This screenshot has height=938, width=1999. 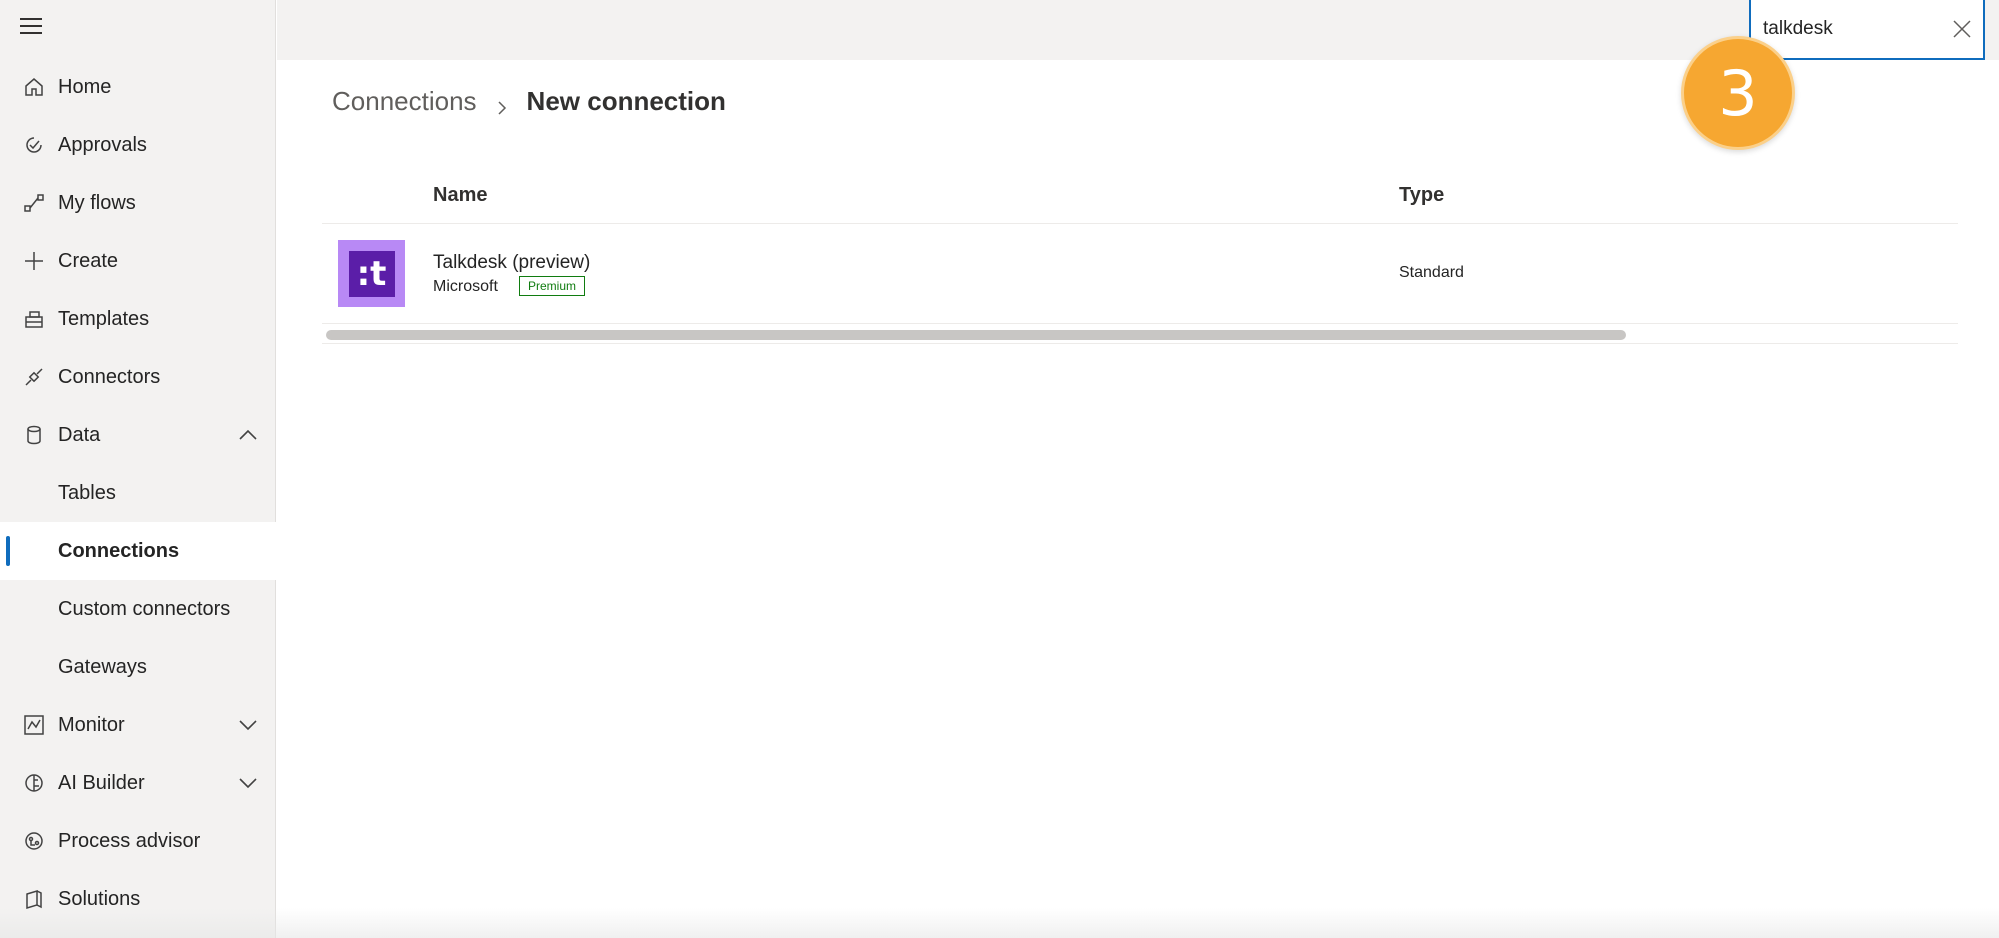 I want to click on nav-item-process-advisor: Process advisor, so click(x=138, y=841).